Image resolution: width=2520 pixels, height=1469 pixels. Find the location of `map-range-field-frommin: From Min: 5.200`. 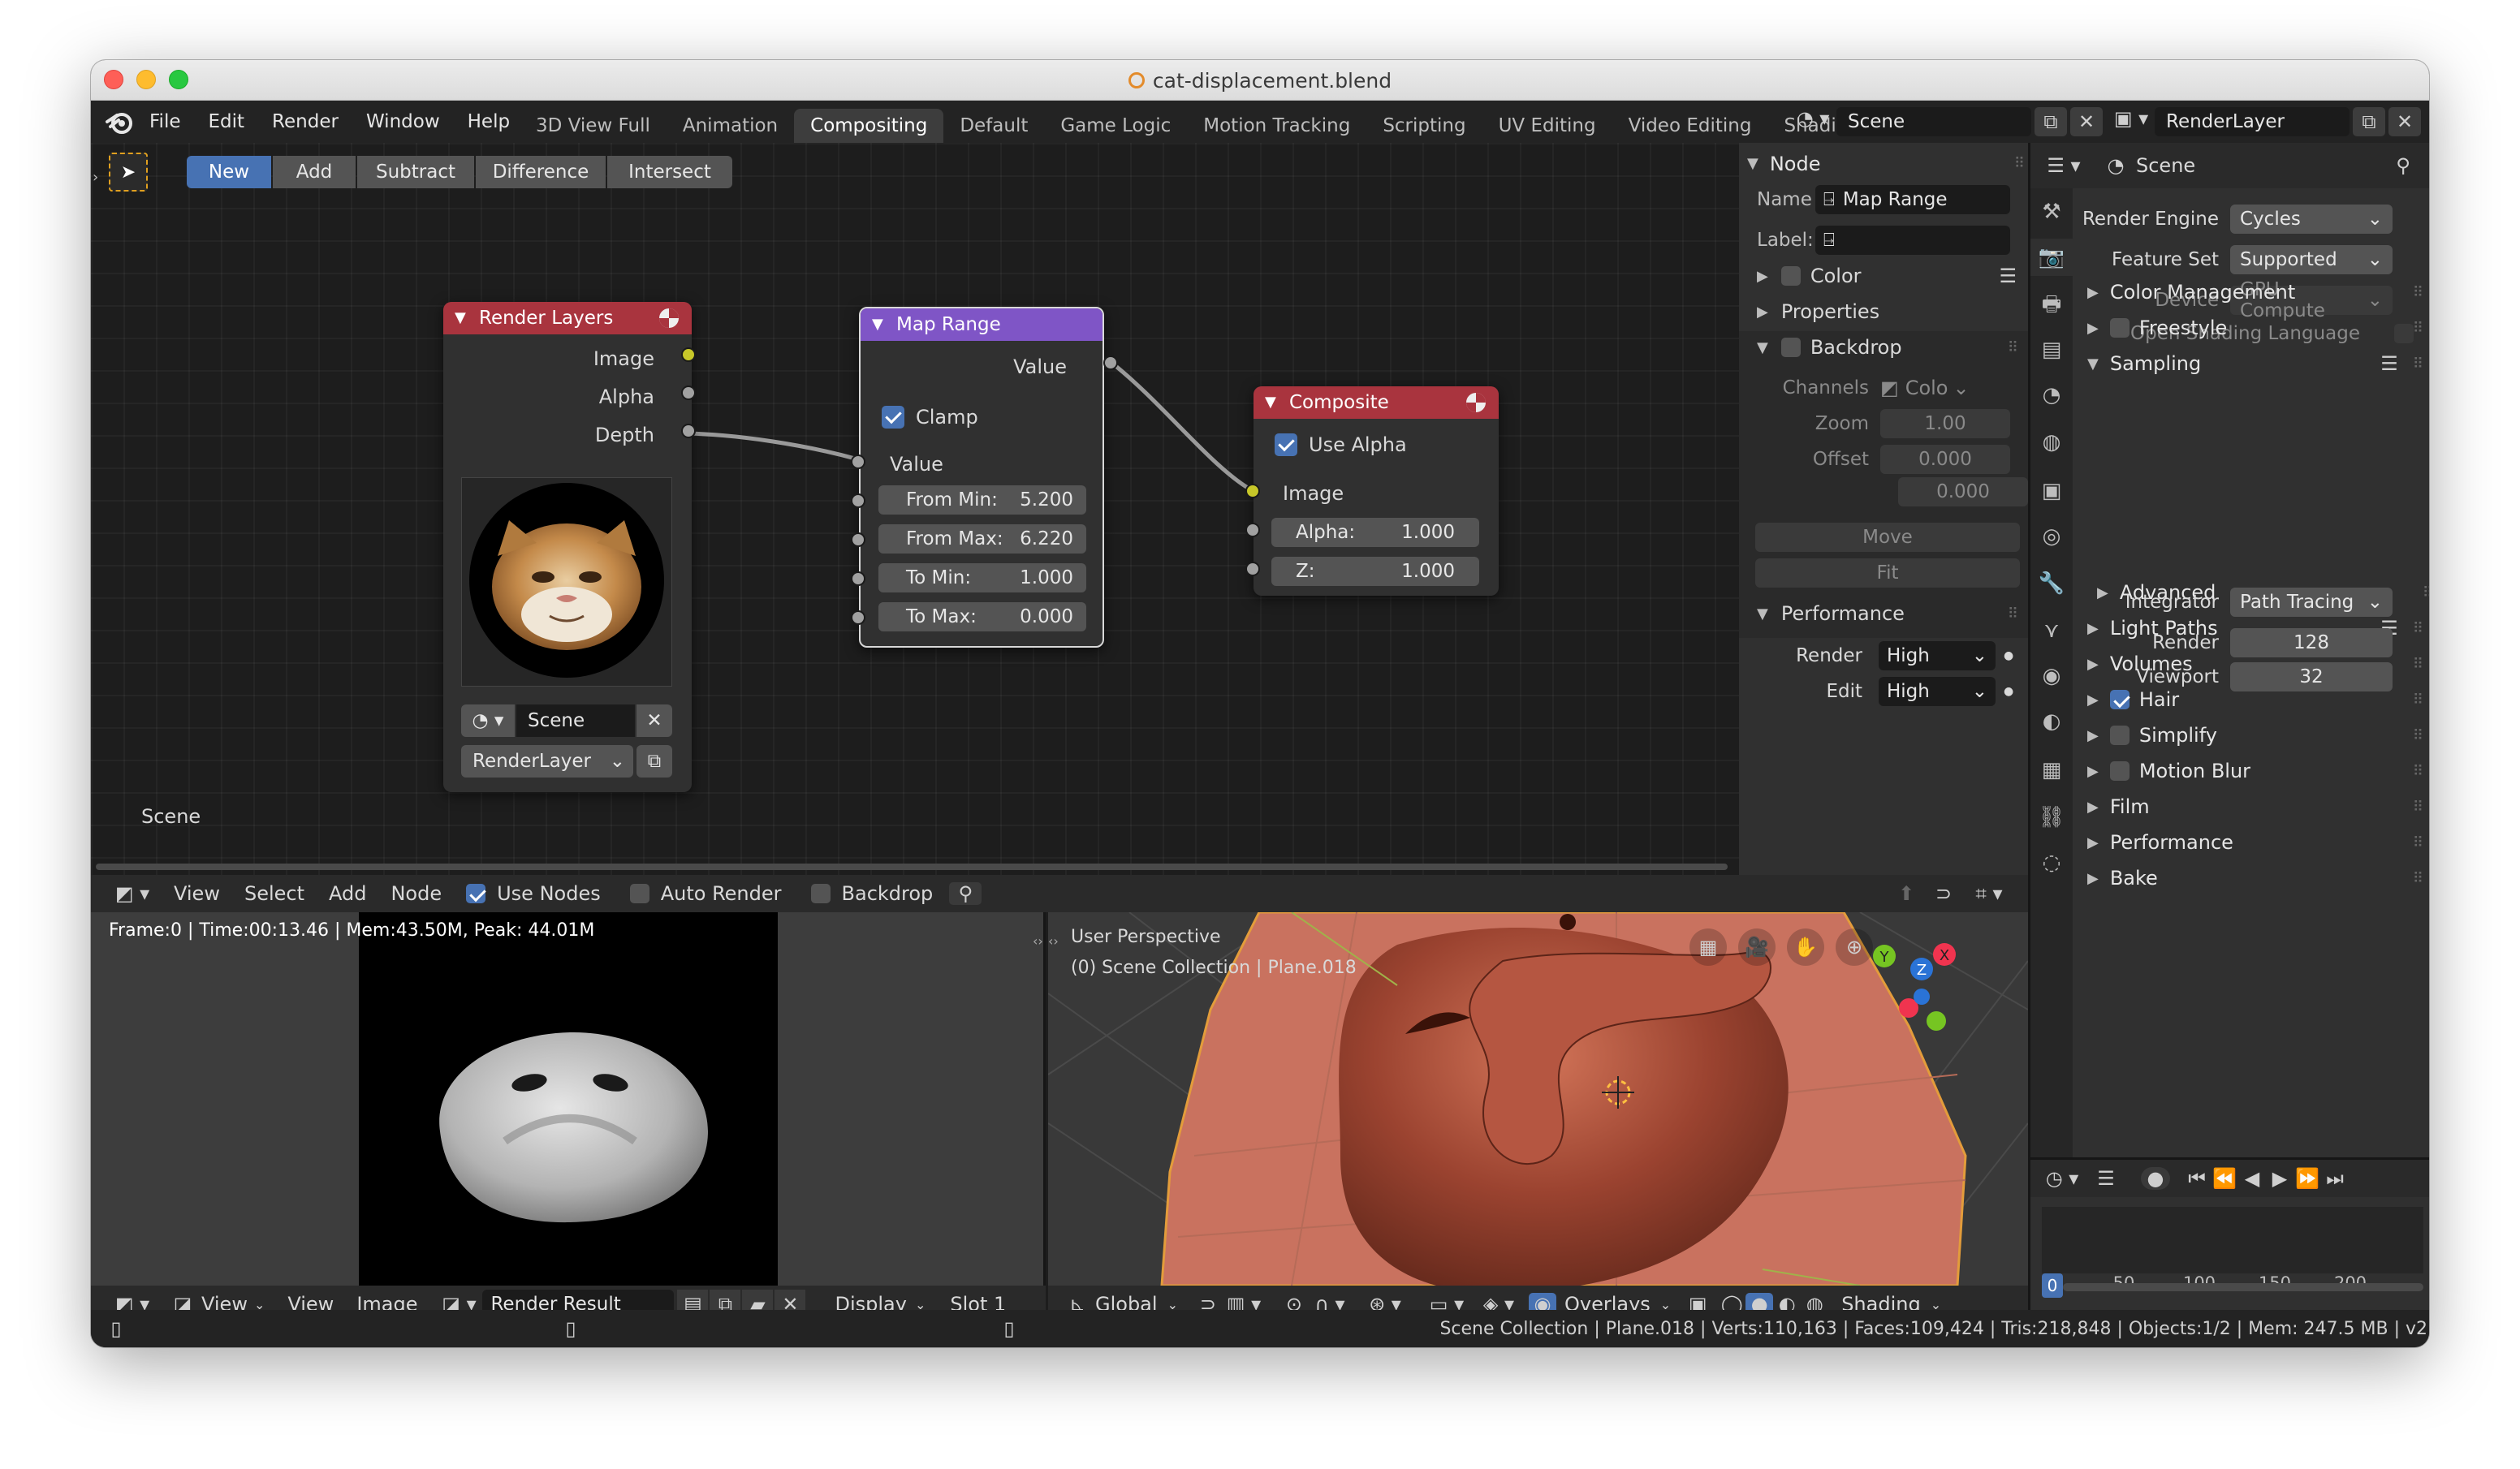

map-range-field-frommin: From Min: 5.200 is located at coordinates (982, 500).